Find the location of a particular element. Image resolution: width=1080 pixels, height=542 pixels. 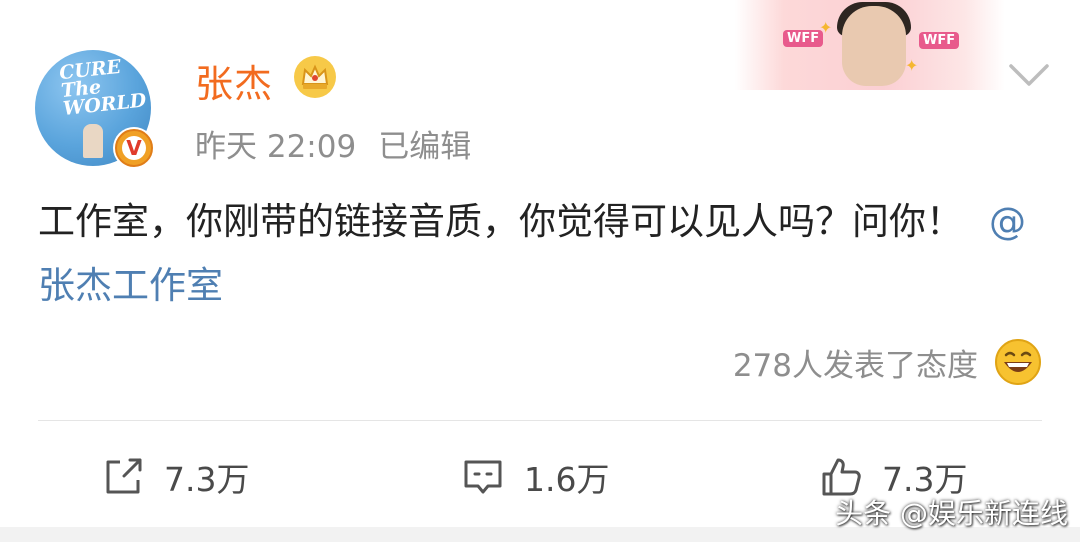

post-text: 工作室，你刚带的链接音质，你觉得可以见人吗？问你！ is located at coordinates (500, 221).